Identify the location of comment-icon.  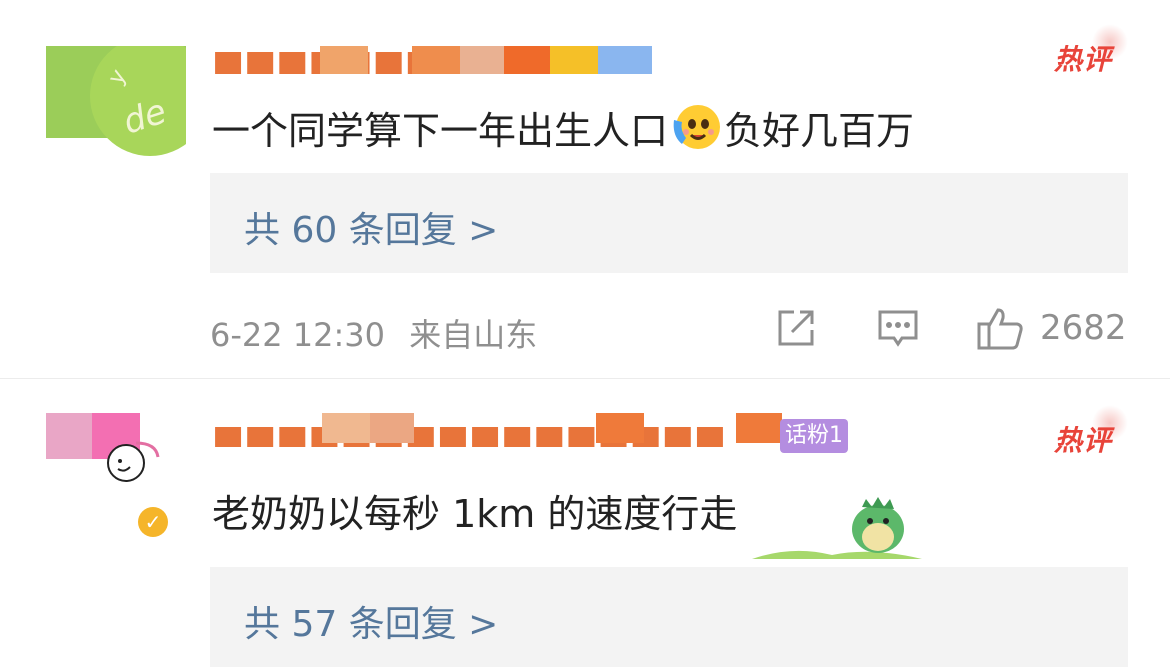
(898, 328).